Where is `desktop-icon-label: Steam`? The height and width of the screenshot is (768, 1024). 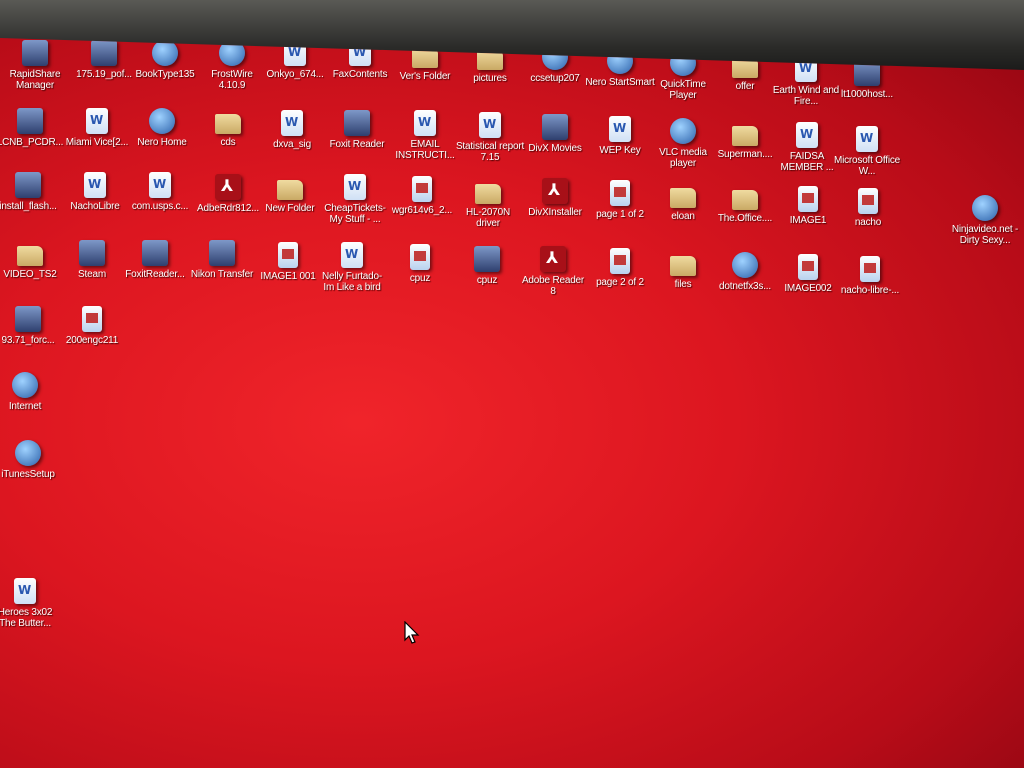 desktop-icon-label: Steam is located at coordinates (92, 274).